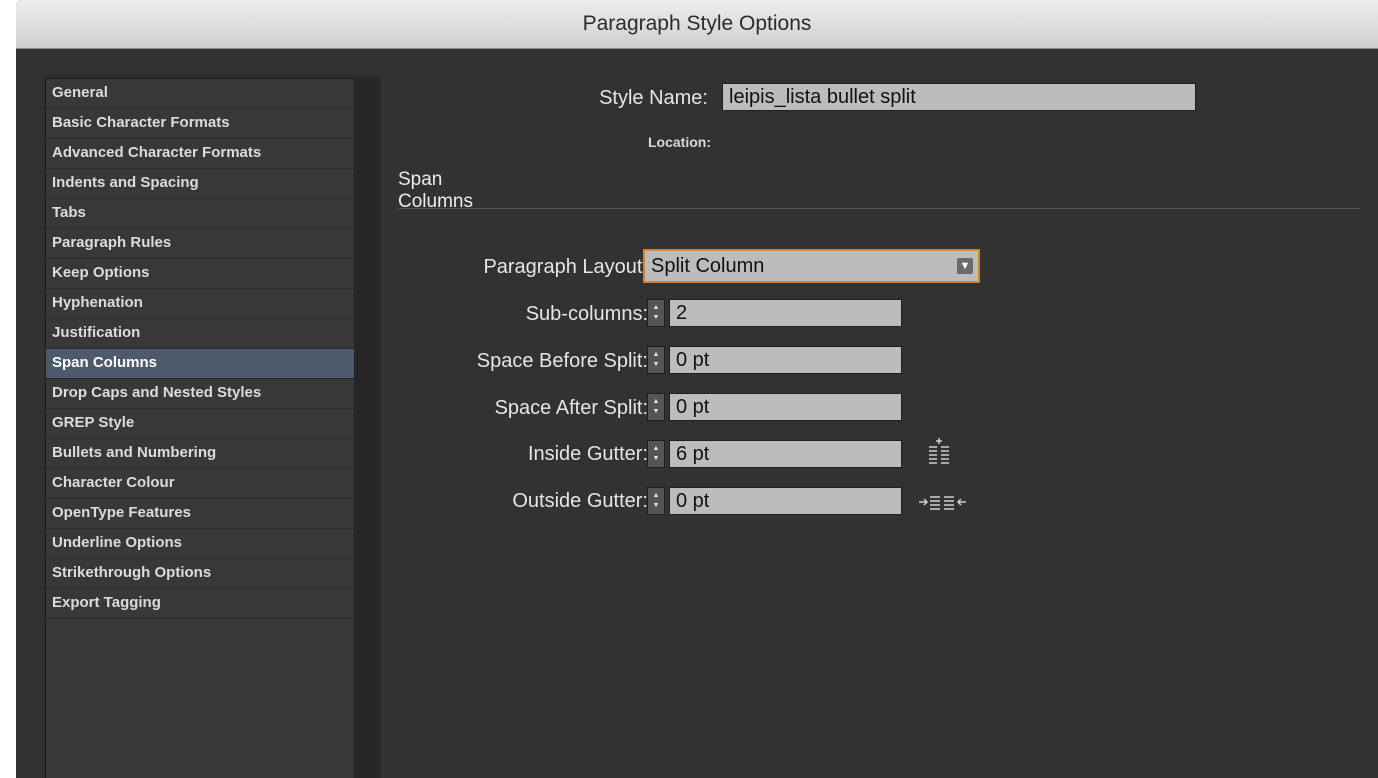 The height and width of the screenshot is (778, 1378). Describe the element at coordinates (939, 451) in the screenshot. I see `inside-gutter-icon` at that location.